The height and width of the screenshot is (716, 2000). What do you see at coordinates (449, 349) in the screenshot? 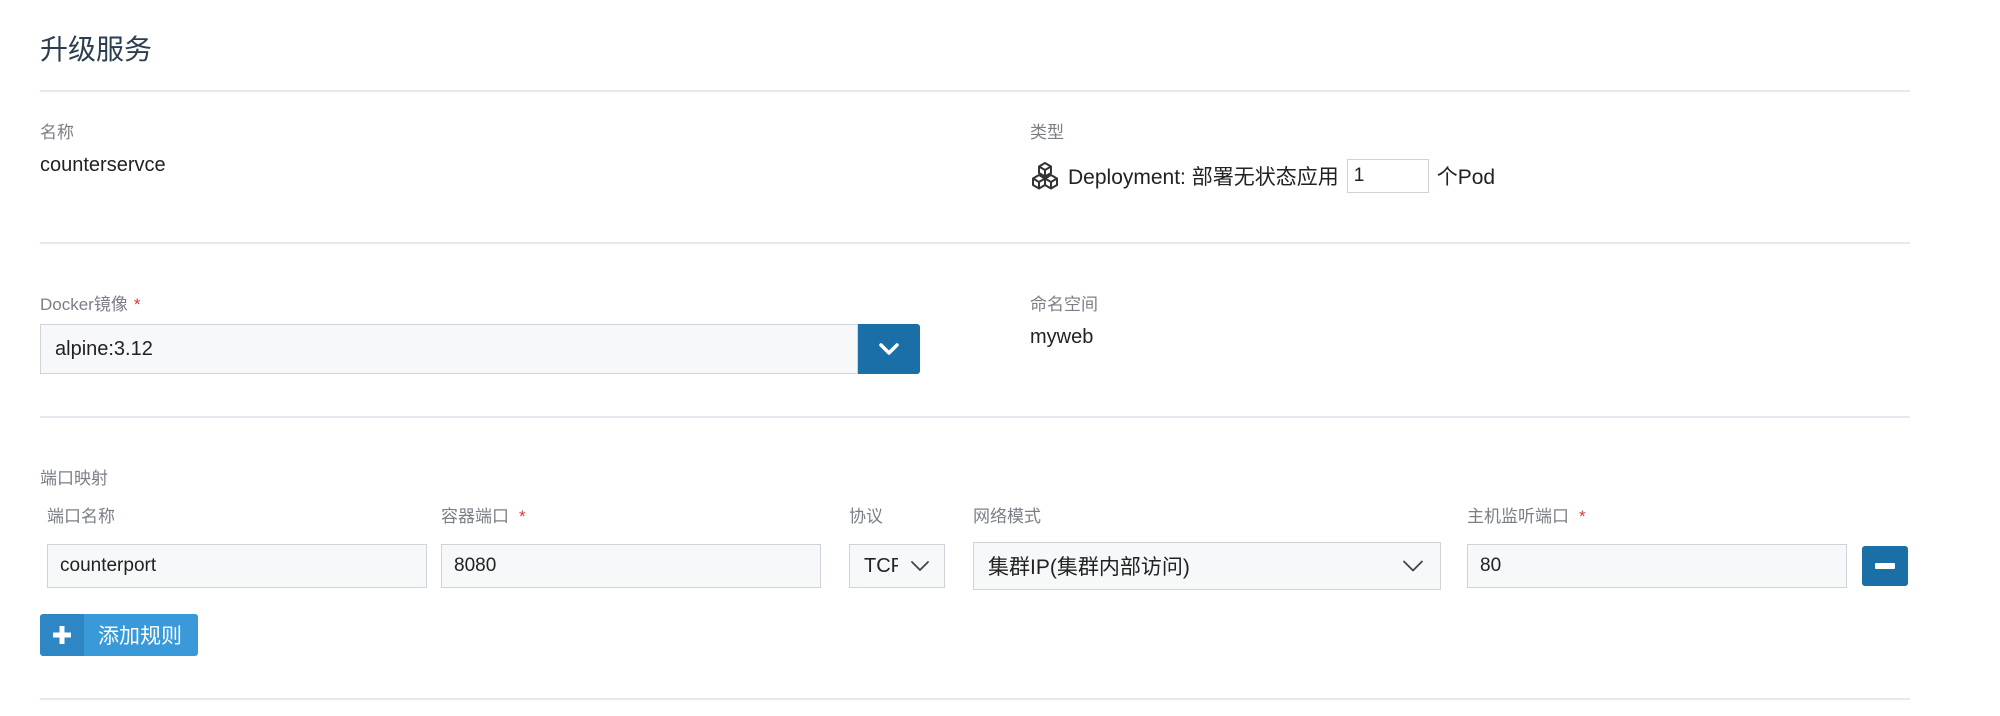
I see `docker-image-input` at bounding box center [449, 349].